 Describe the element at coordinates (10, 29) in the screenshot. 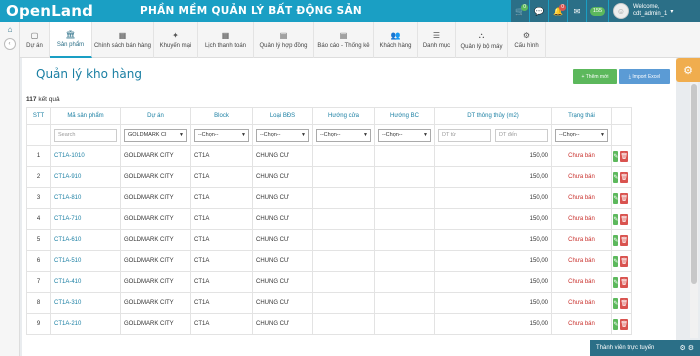

I see `home-icon: ⌂` at that location.